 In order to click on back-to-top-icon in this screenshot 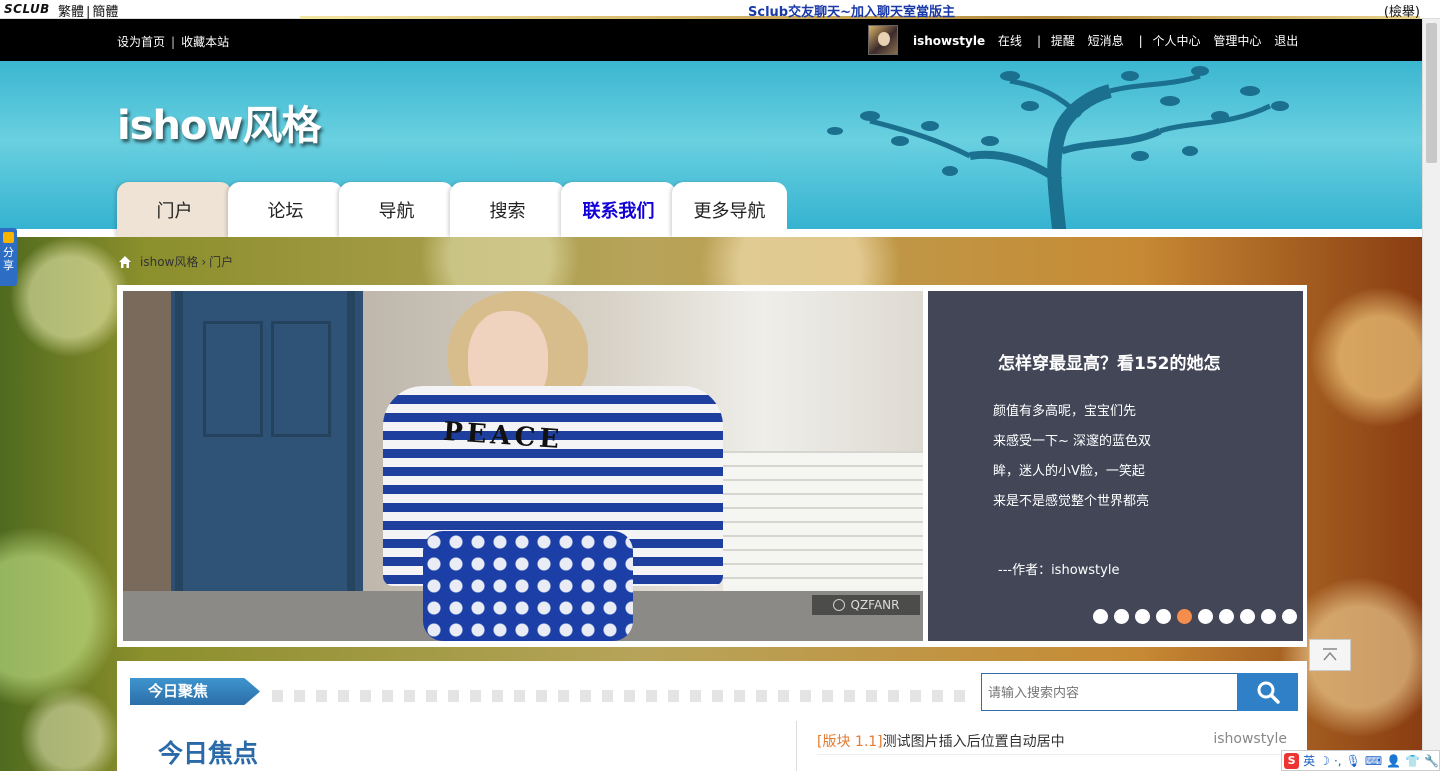, I will do `click(1330, 654)`.